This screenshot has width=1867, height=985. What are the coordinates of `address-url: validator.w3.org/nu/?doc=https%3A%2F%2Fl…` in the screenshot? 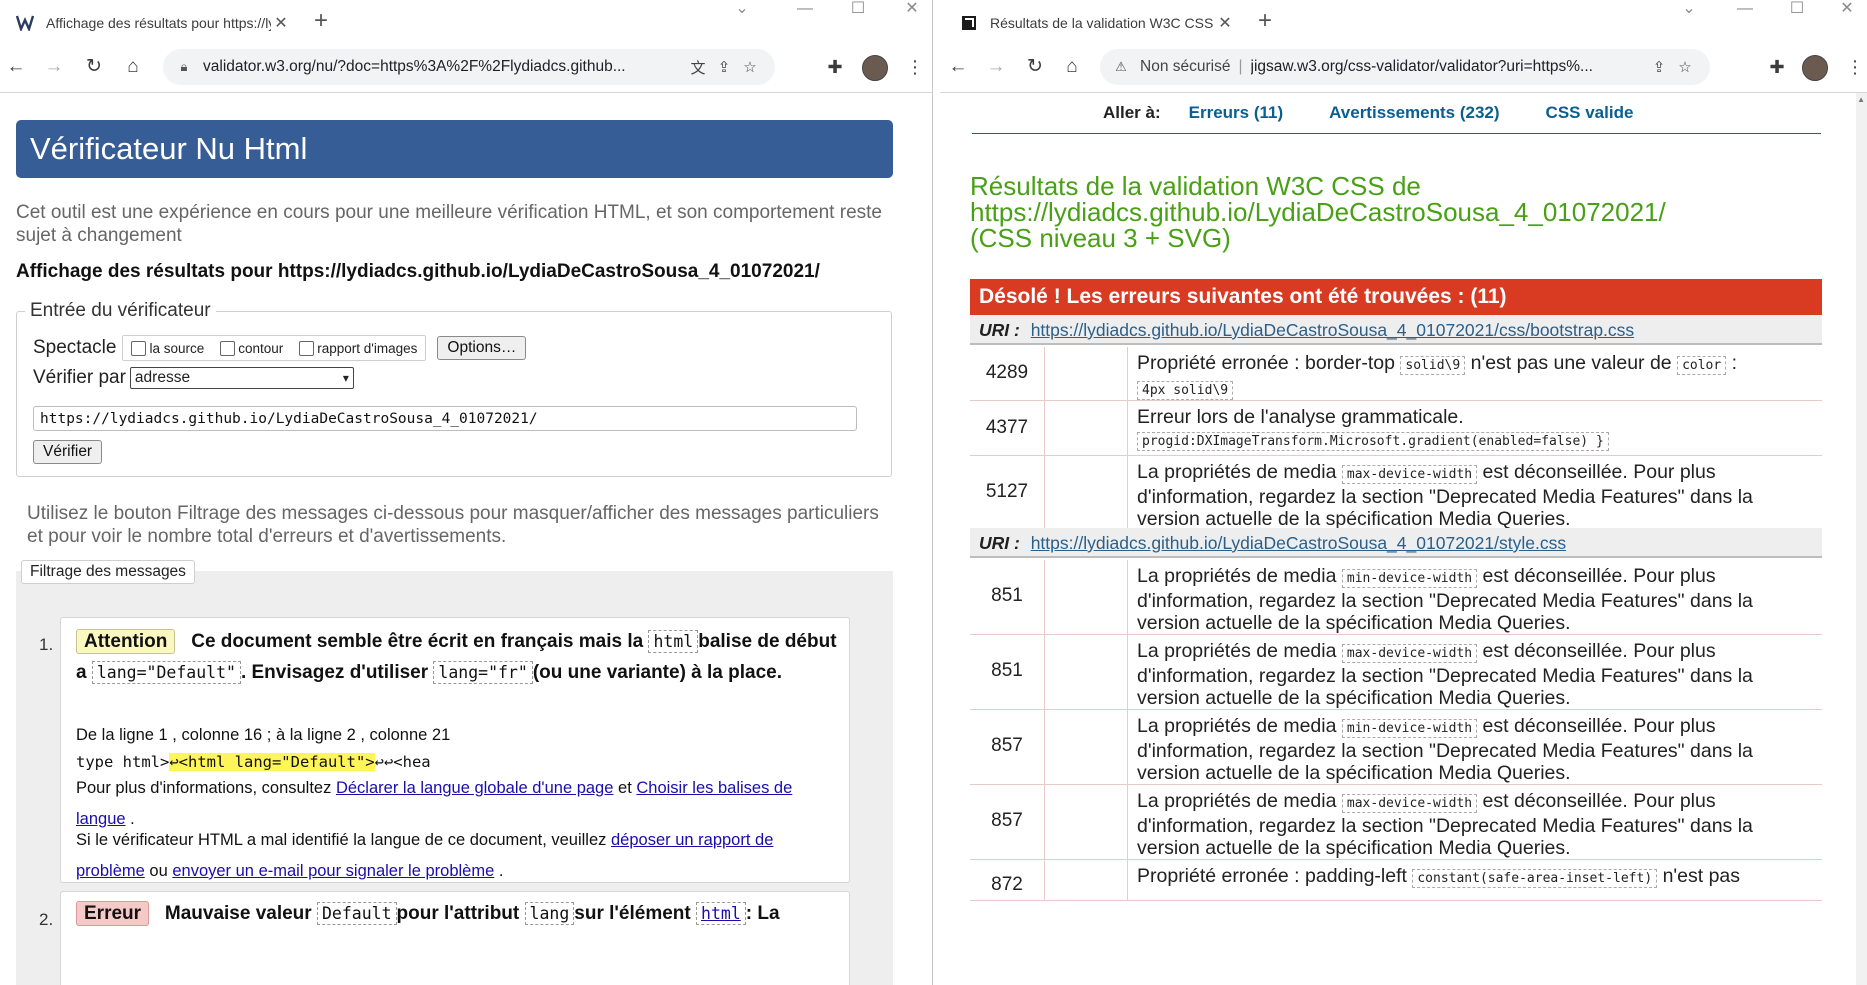 It's located at (444, 67).